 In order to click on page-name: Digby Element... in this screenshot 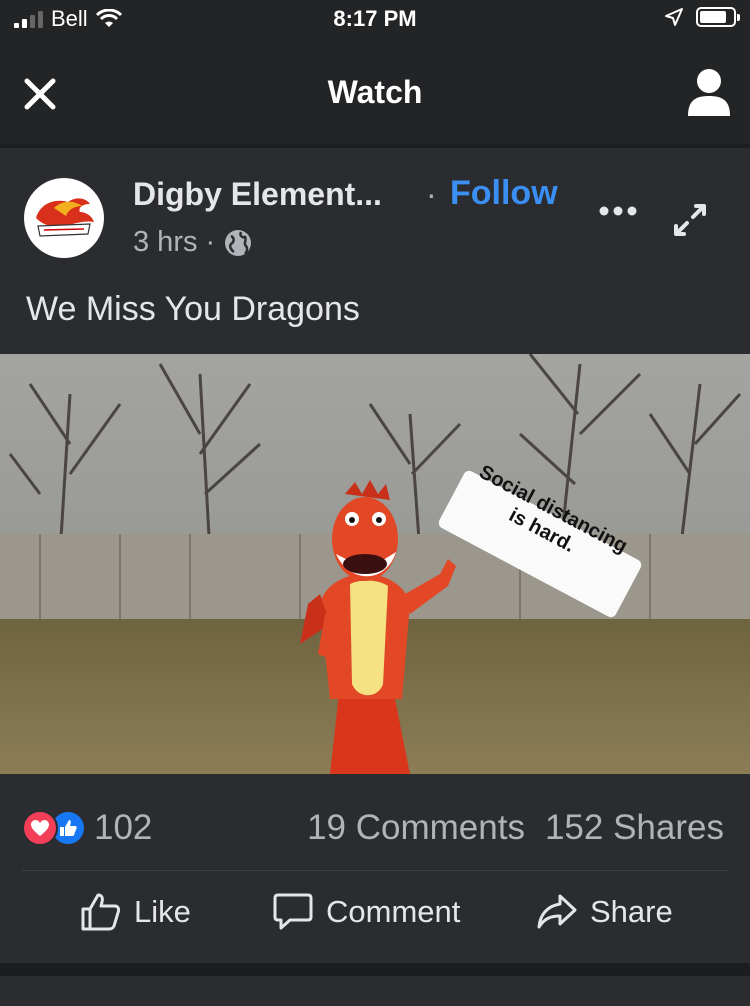, I will do `click(257, 194)`.